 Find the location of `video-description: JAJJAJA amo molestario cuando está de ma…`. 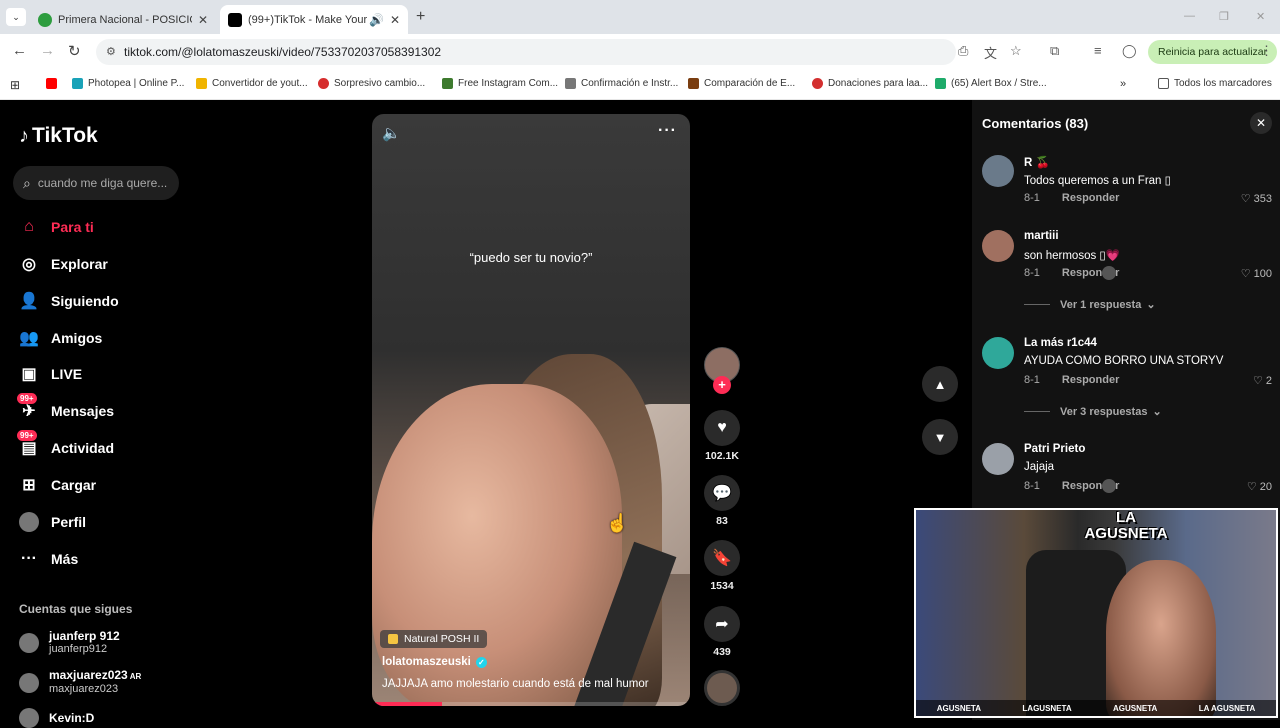

video-description: JAJJAJA amo molestario cuando está de ma… is located at coordinates (515, 684).